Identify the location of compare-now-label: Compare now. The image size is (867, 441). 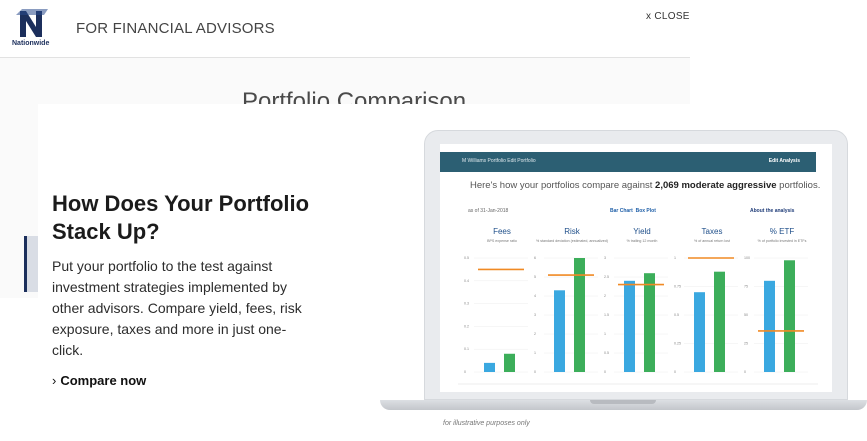
(103, 380).